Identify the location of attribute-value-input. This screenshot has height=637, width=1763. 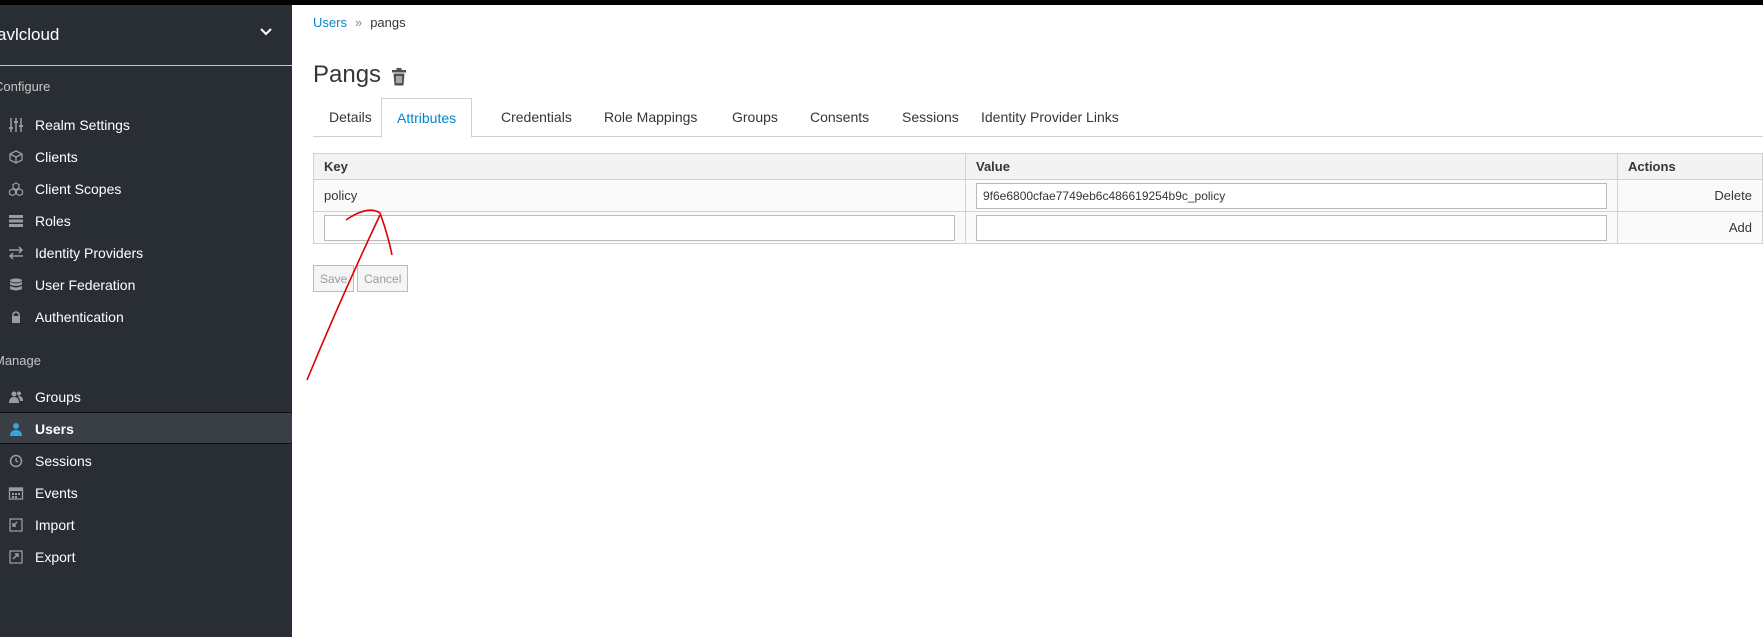
(1291, 195).